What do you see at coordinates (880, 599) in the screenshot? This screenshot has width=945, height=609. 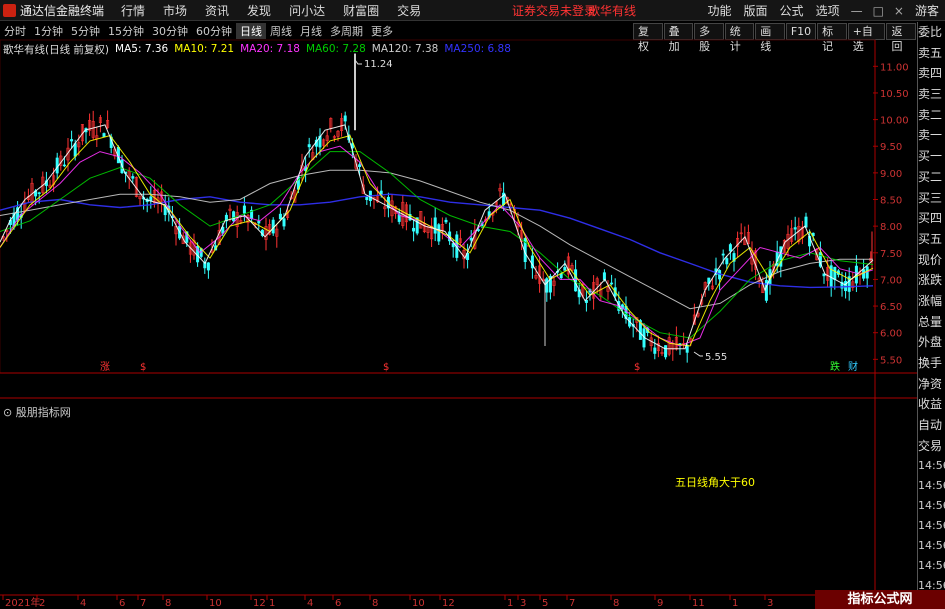 I see `watermark: 指标公式网` at bounding box center [880, 599].